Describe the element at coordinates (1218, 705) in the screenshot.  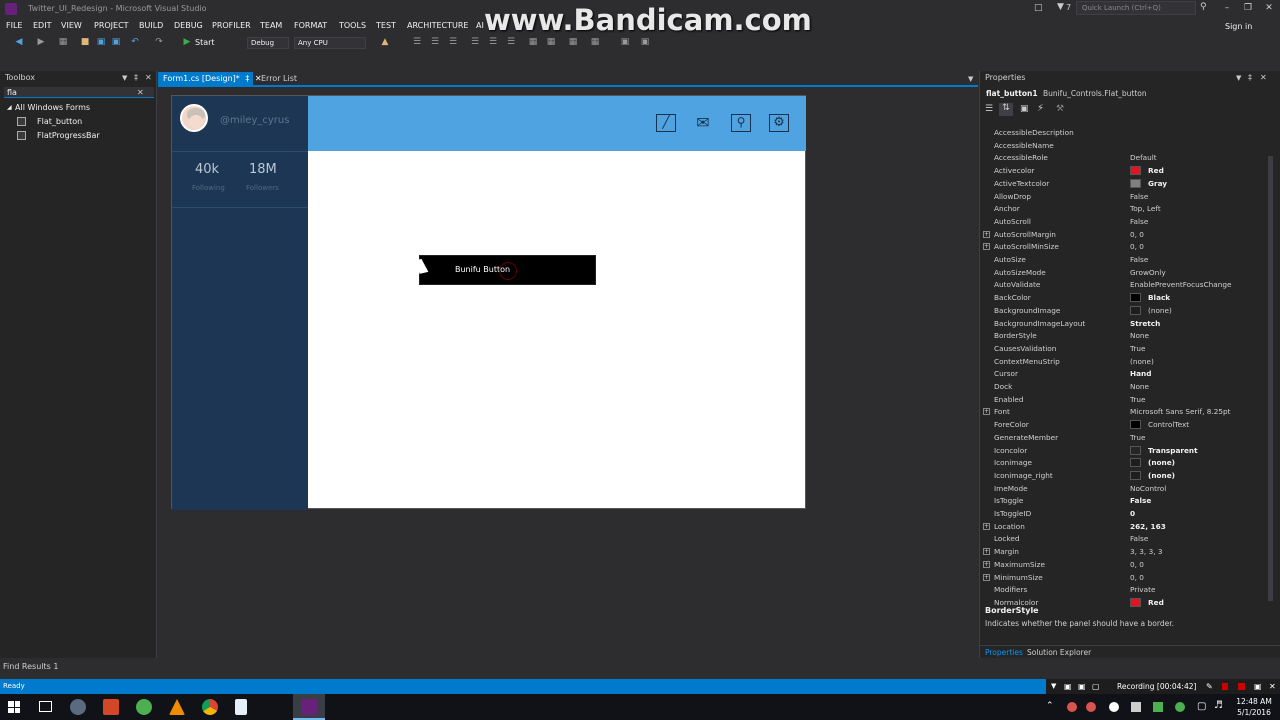
I see `volume-icon: ♬` at that location.